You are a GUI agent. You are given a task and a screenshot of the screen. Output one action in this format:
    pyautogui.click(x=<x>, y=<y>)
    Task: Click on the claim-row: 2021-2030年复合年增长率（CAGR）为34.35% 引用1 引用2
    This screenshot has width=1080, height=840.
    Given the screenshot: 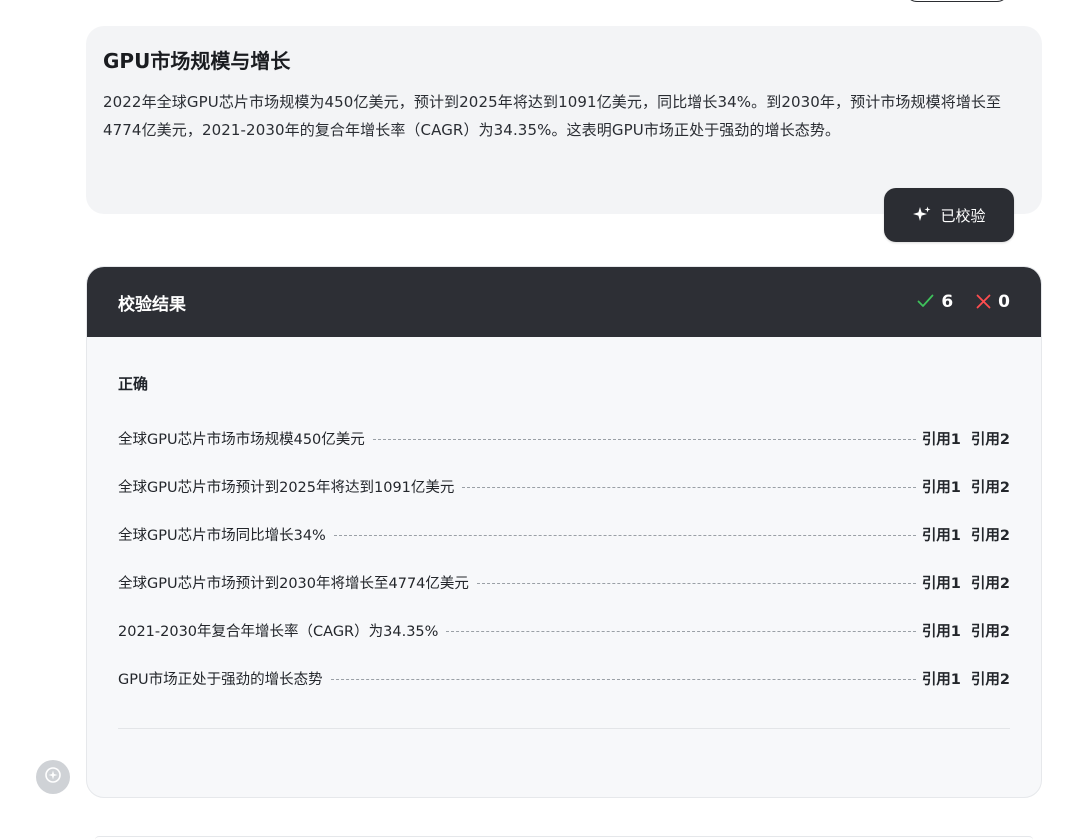 What is the action you would take?
    pyautogui.click(x=564, y=630)
    